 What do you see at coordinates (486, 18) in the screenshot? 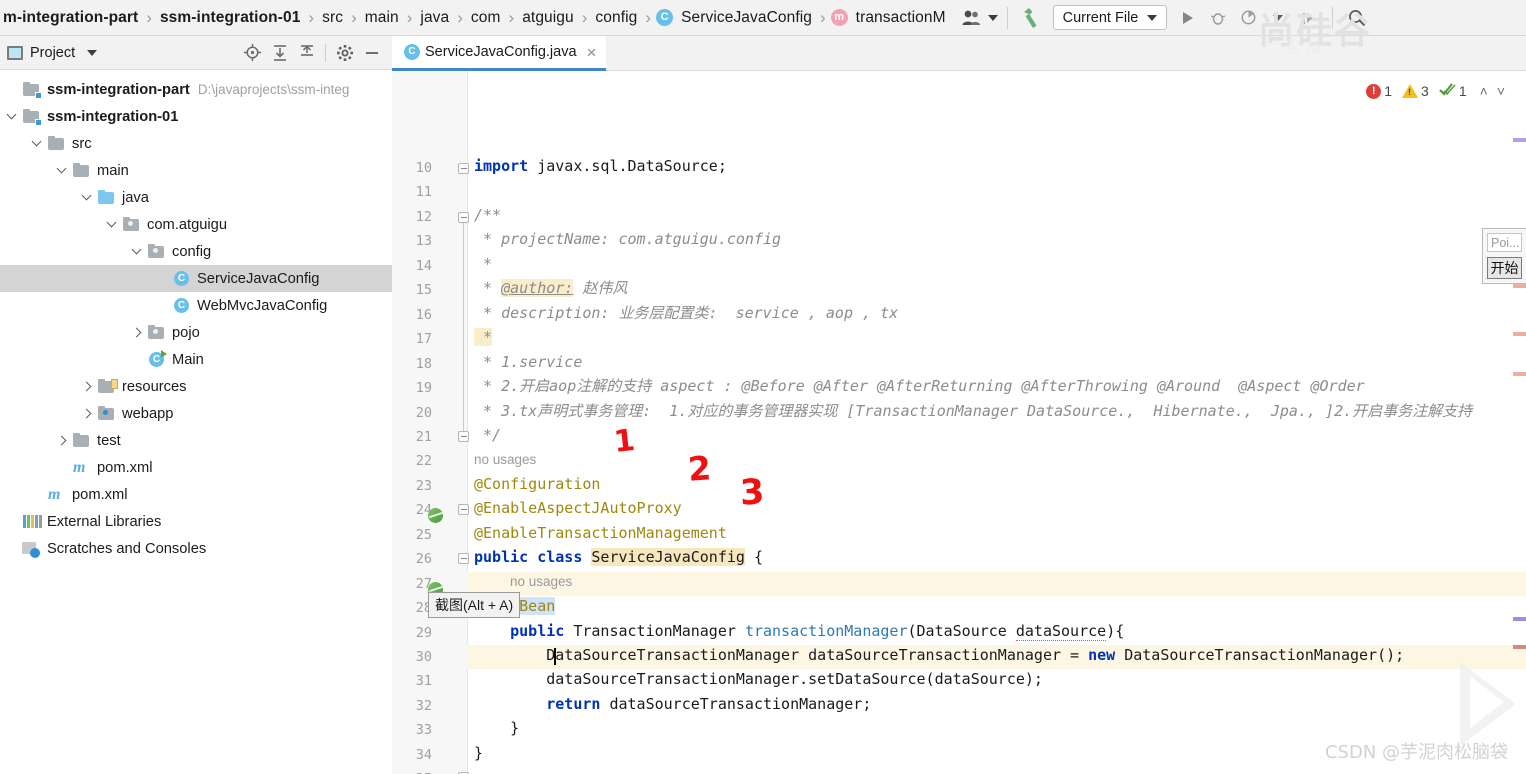
I see `breadcrumb-item-com: com` at bounding box center [486, 18].